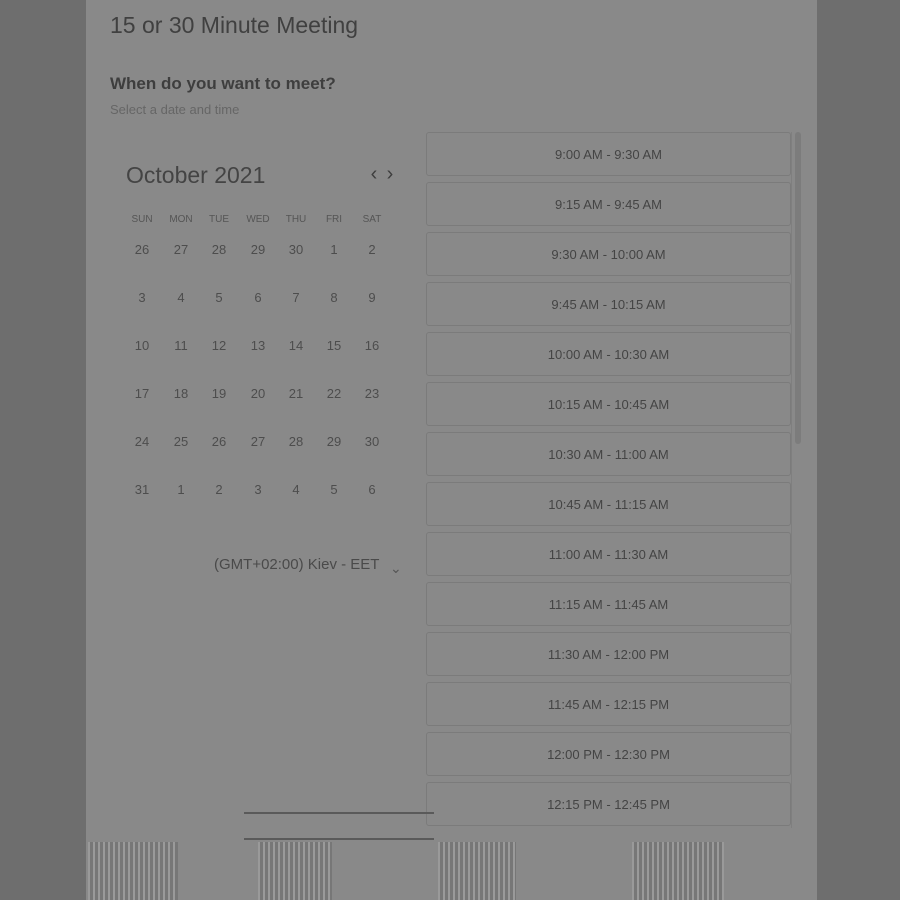 The height and width of the screenshot is (900, 900). I want to click on calendar-day: 12, so click(219, 346).